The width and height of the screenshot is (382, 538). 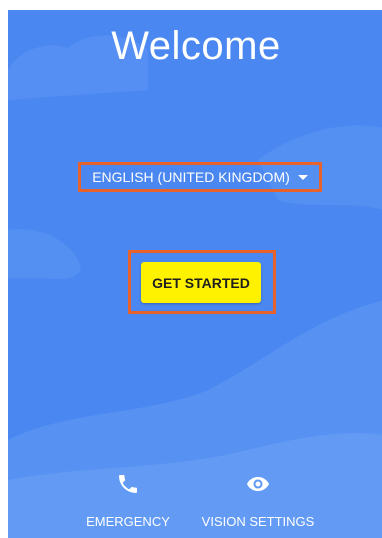 What do you see at coordinates (258, 500) in the screenshot?
I see `vision-settings-button: VISION SETTINGS` at bounding box center [258, 500].